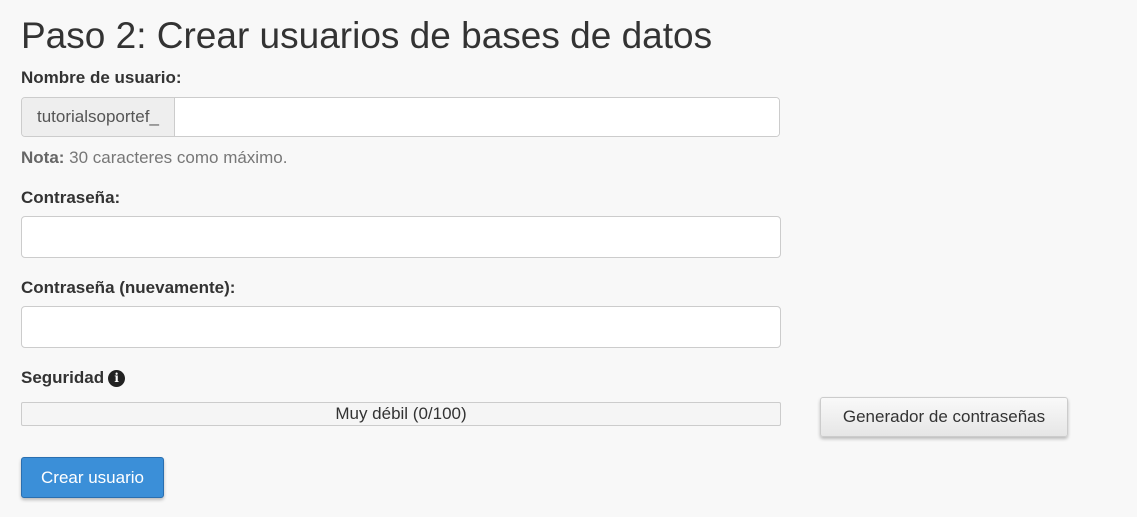 The image size is (1137, 517). Describe the element at coordinates (92, 477) in the screenshot. I see `create-user-button: Crear usuario` at that location.